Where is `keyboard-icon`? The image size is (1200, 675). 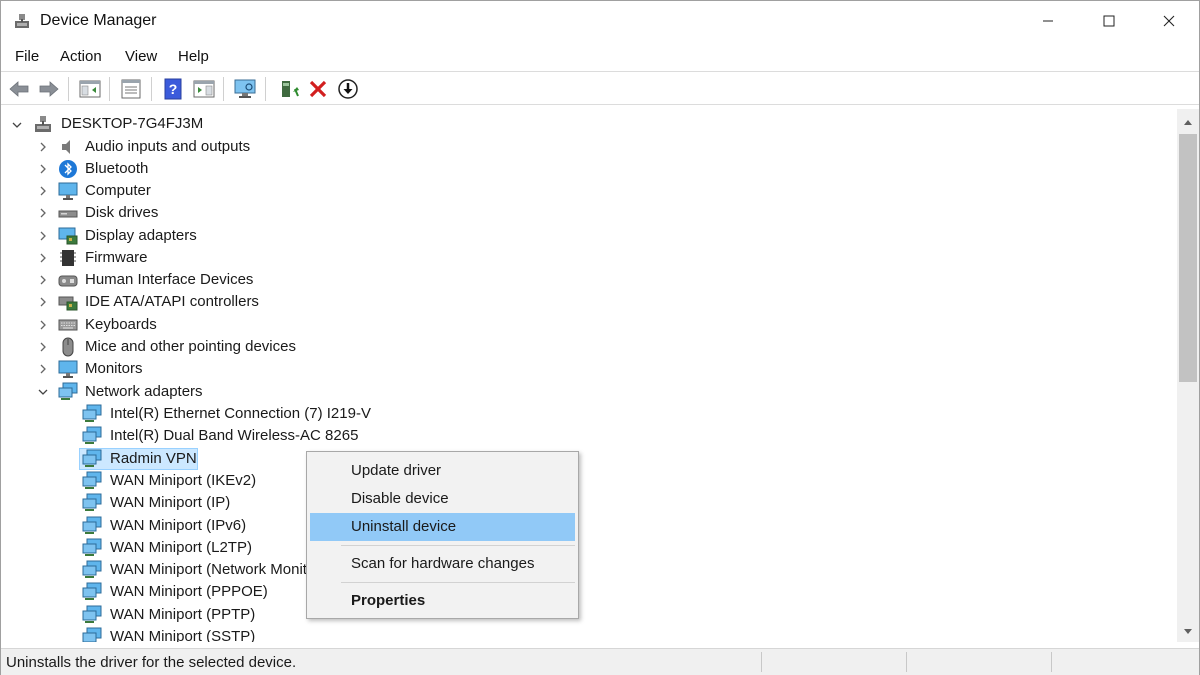
keyboard-icon is located at coordinates (68, 325).